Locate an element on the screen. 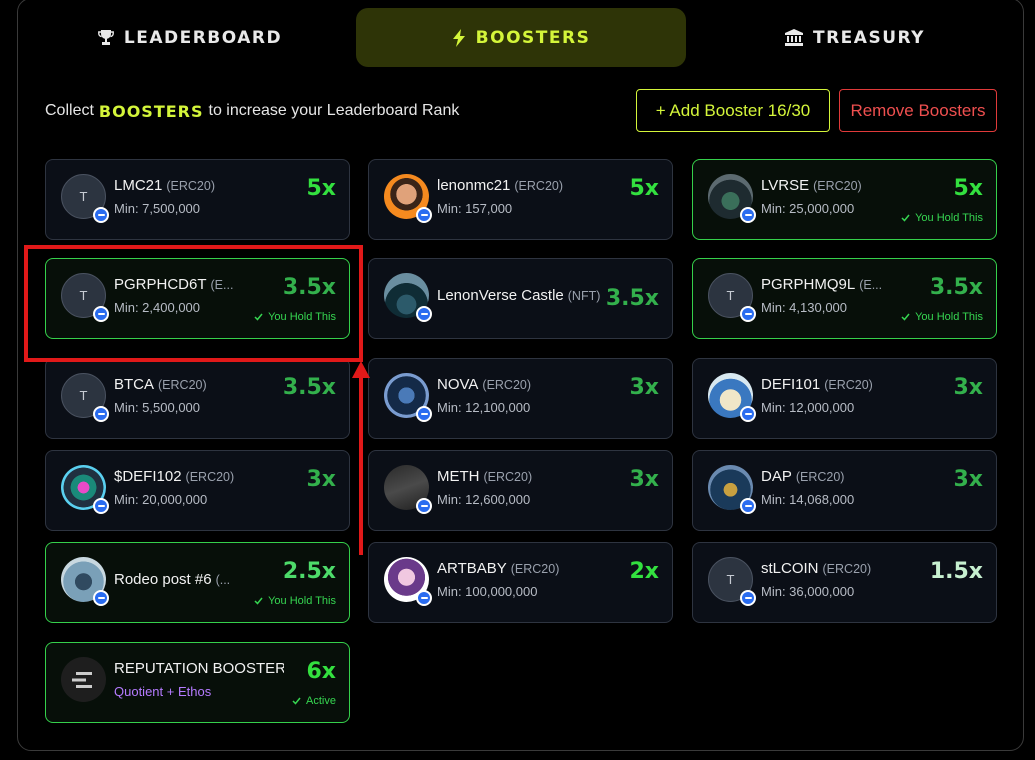 This screenshot has height=760, width=1035. booster-card: lenonmc21 (ERC20) Min: 157,000 5x is located at coordinates (520, 199).